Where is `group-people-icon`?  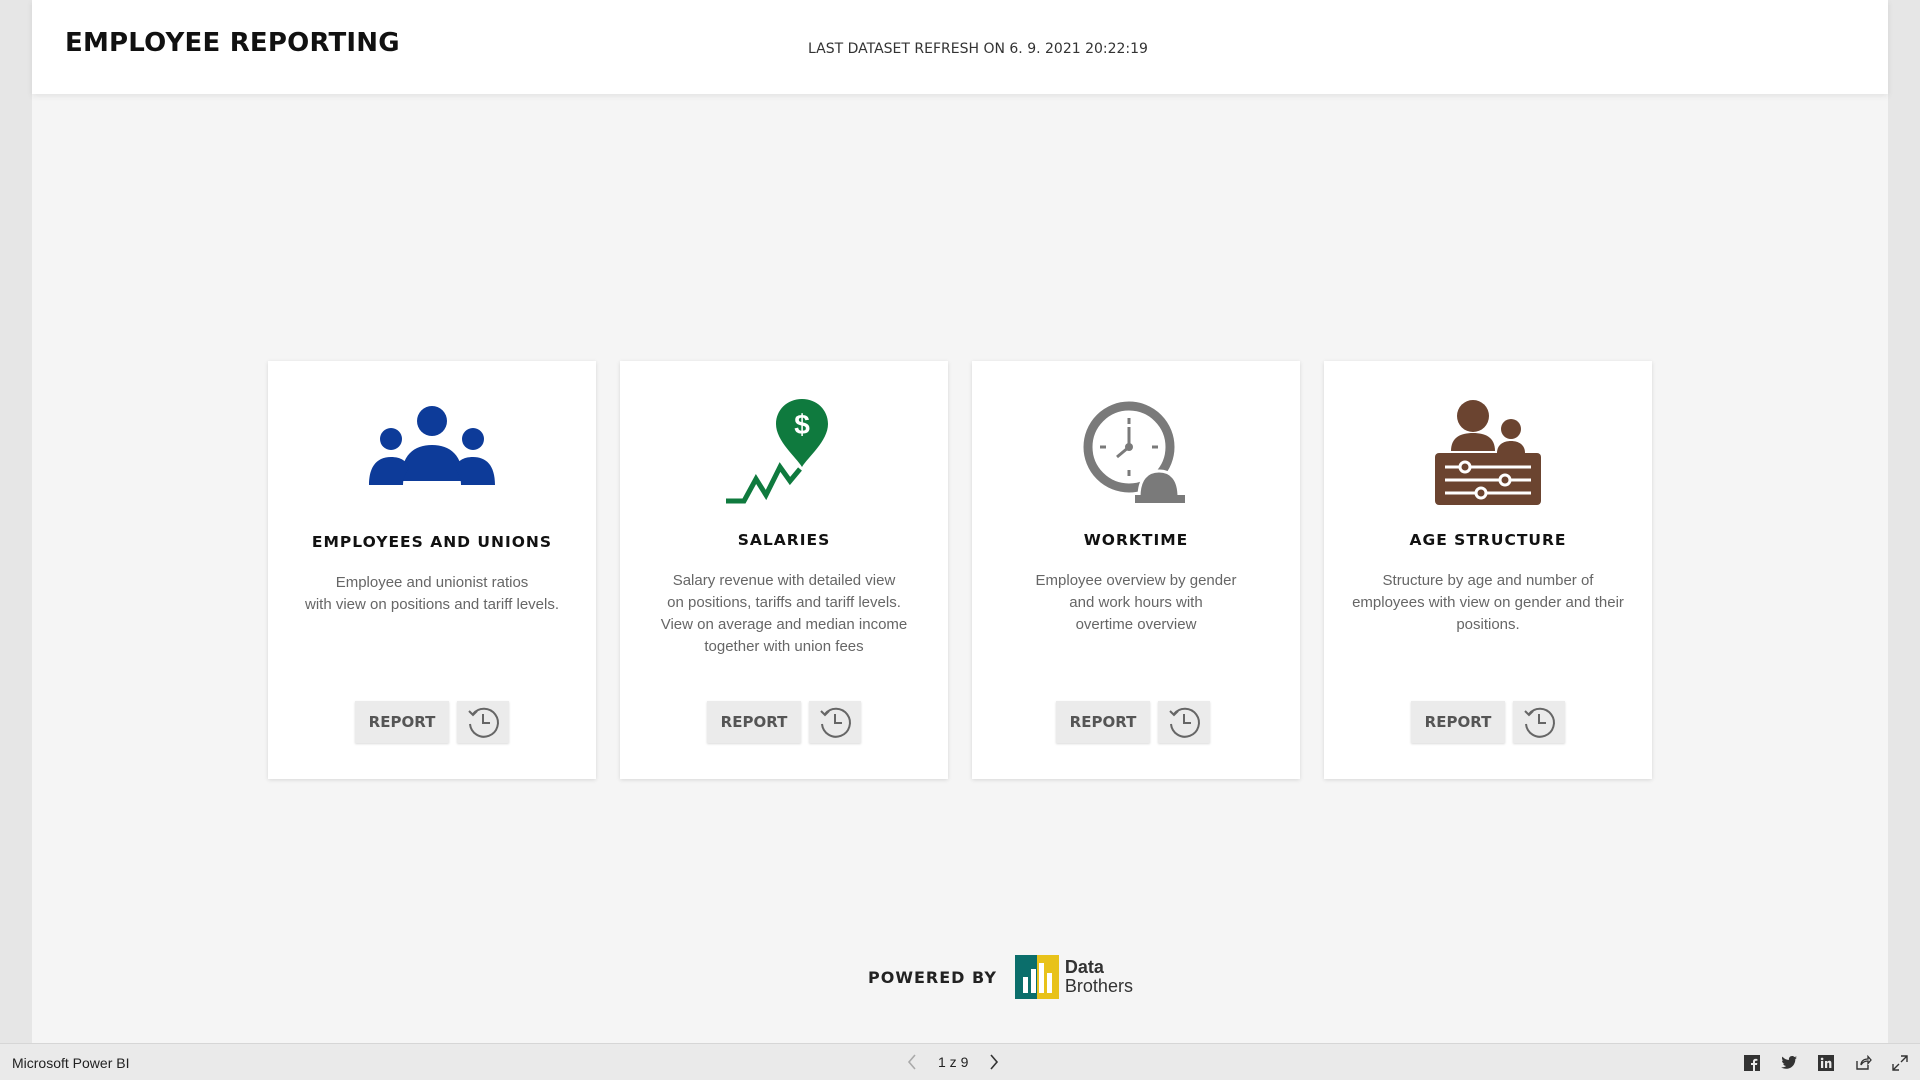
group-people-icon is located at coordinates (432, 454).